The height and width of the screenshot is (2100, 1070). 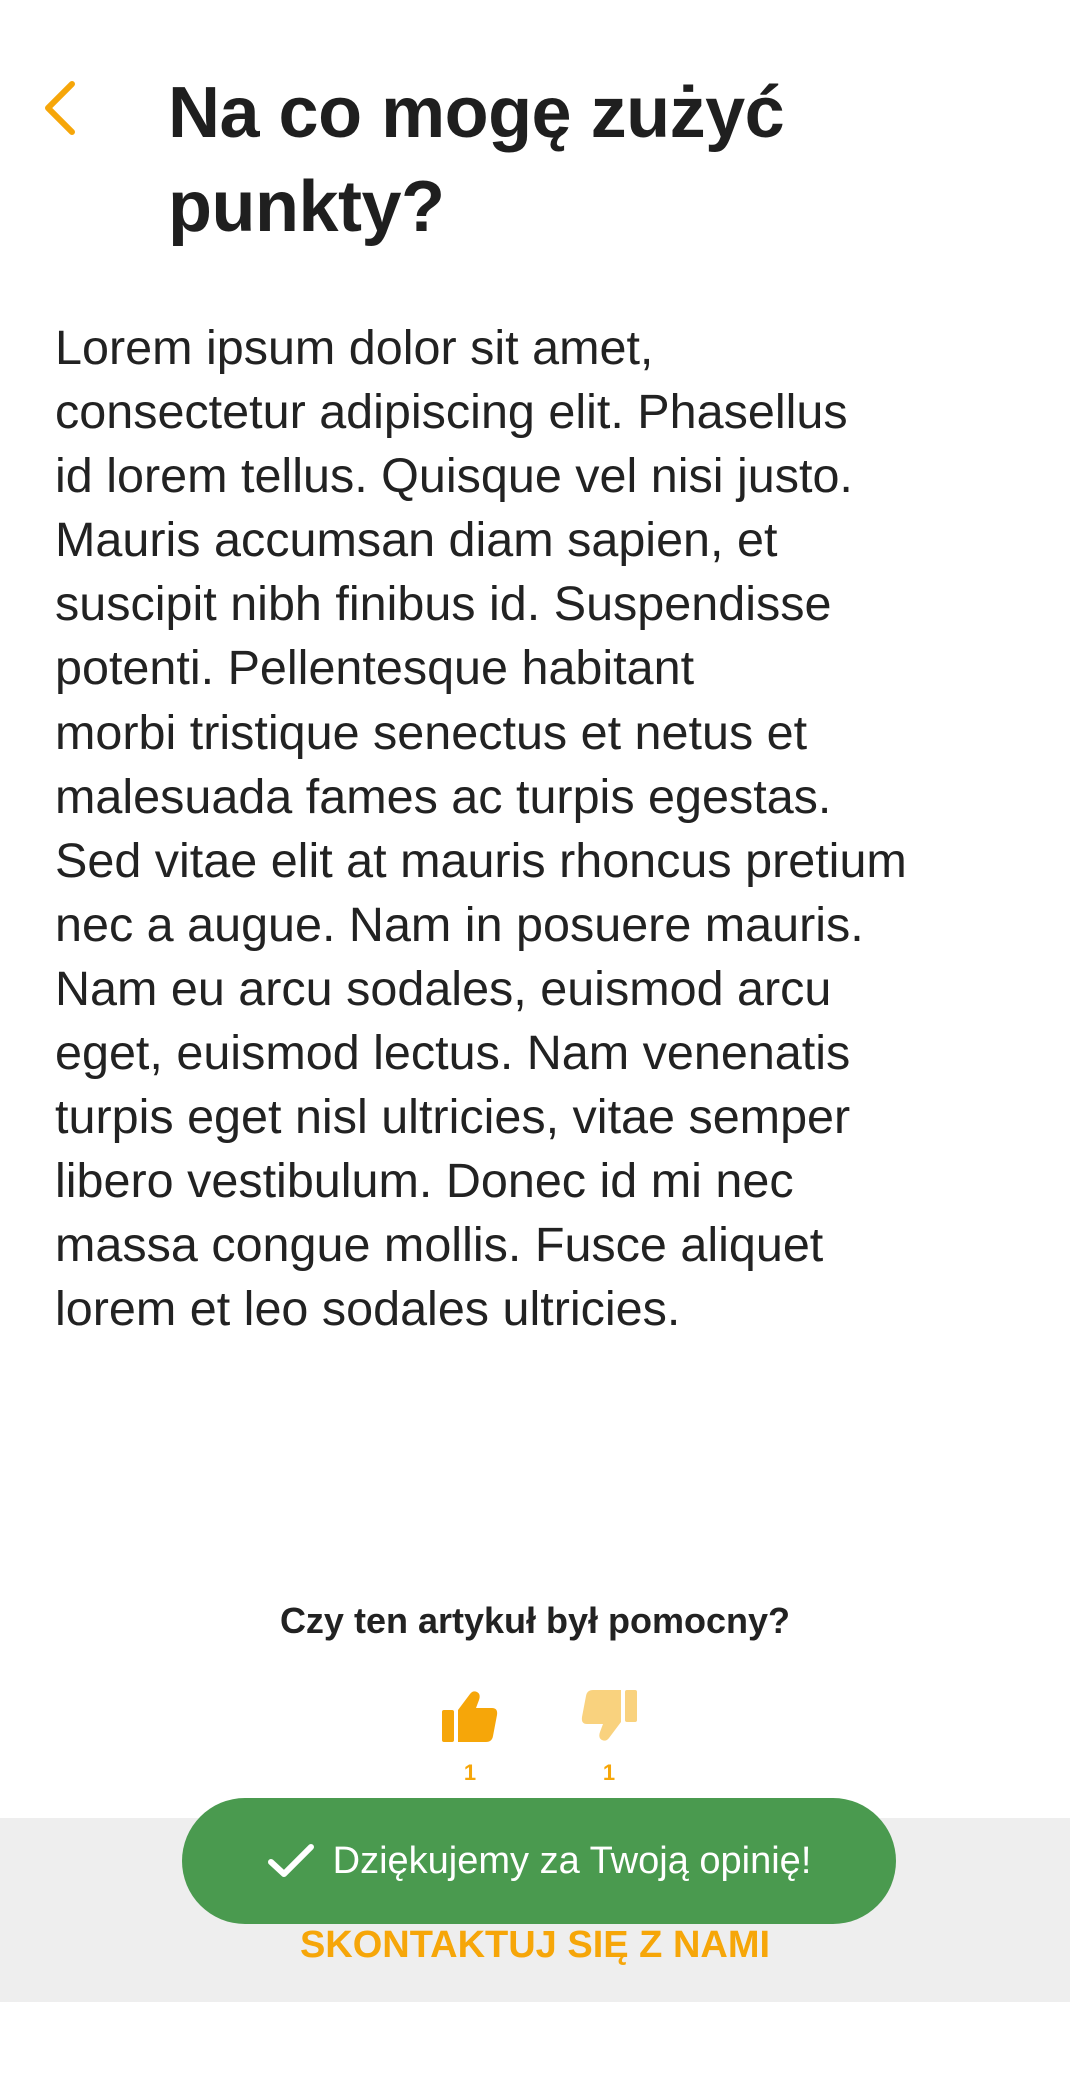 I want to click on chevron-left-icon, so click(x=60, y=108).